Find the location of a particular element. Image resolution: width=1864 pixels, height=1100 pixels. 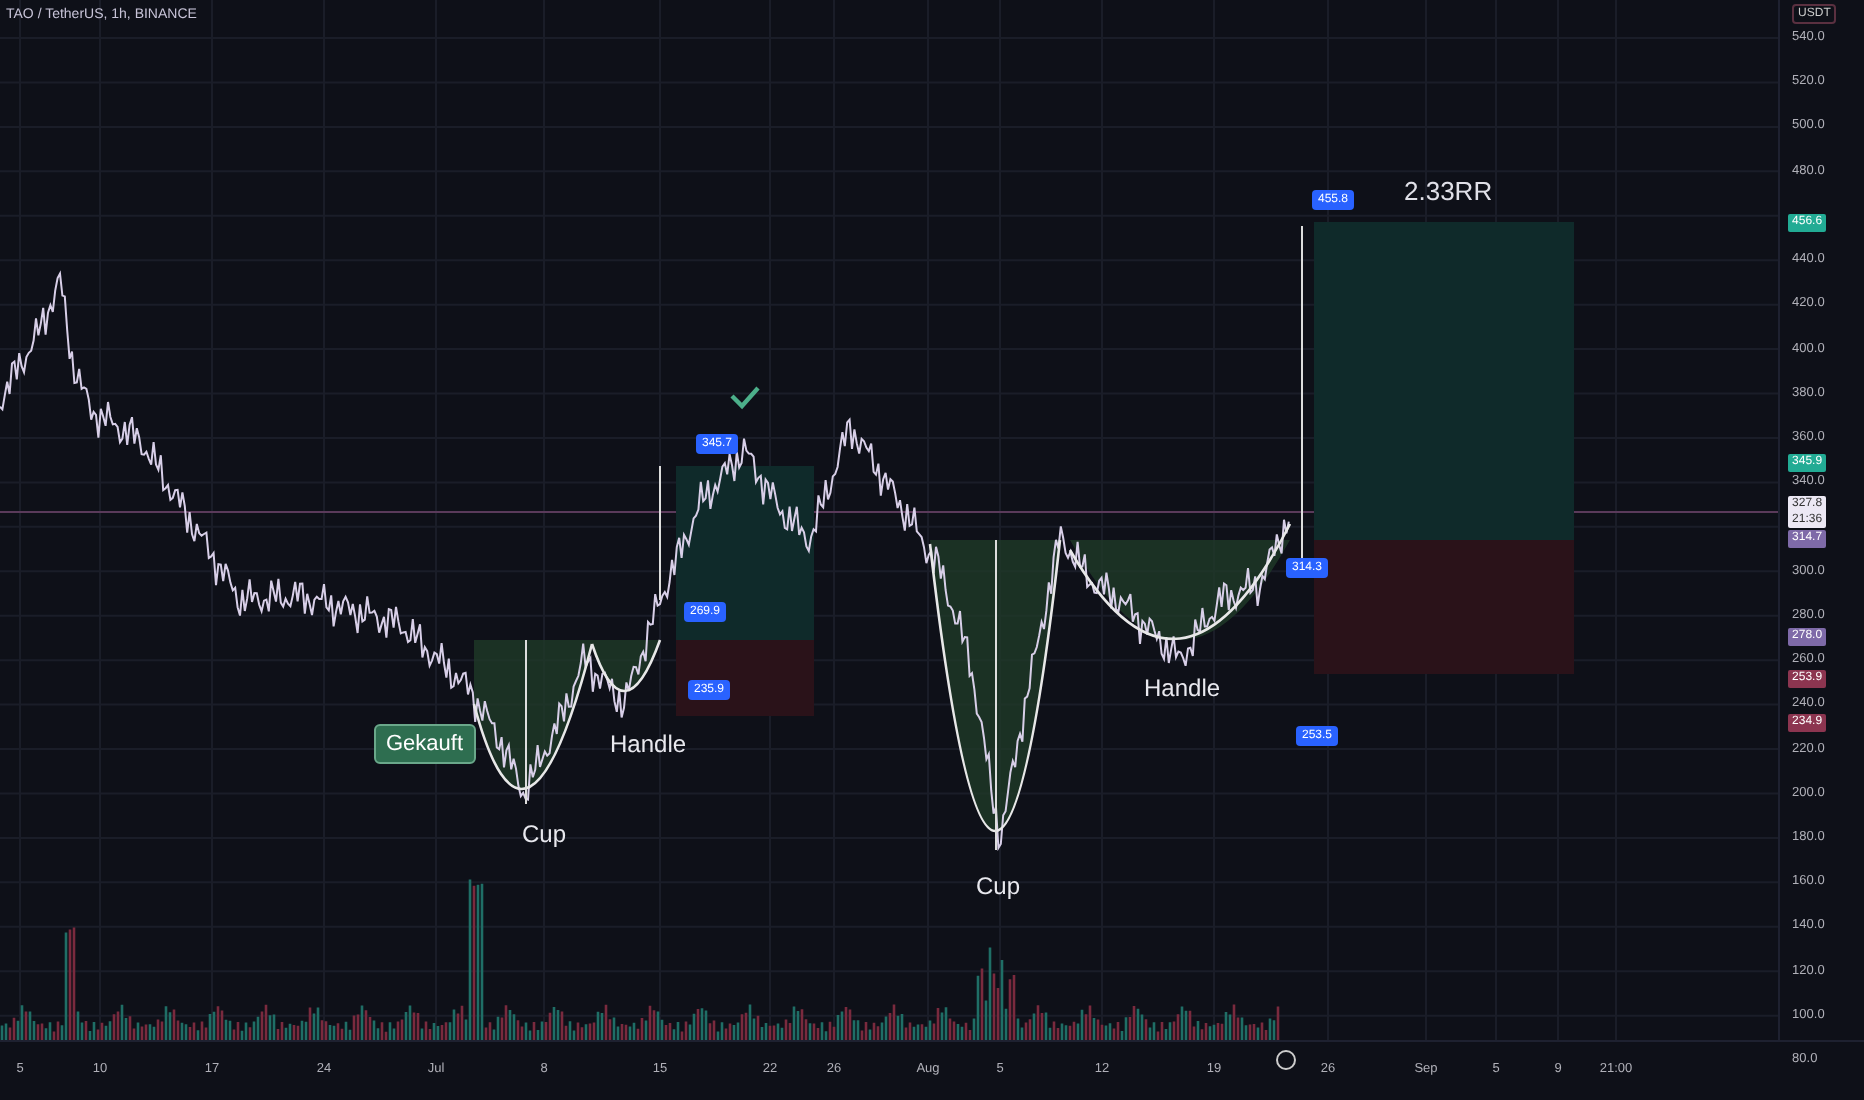

loss-zone is located at coordinates (745, 678).